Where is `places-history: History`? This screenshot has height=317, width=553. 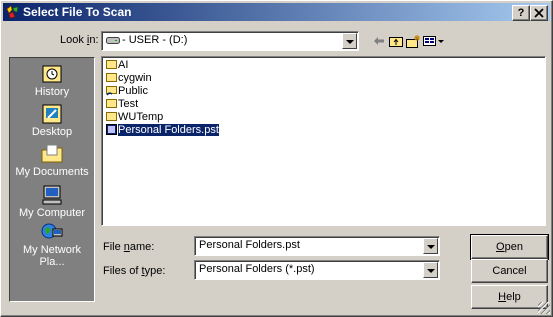
places-history: History is located at coordinates (52, 81).